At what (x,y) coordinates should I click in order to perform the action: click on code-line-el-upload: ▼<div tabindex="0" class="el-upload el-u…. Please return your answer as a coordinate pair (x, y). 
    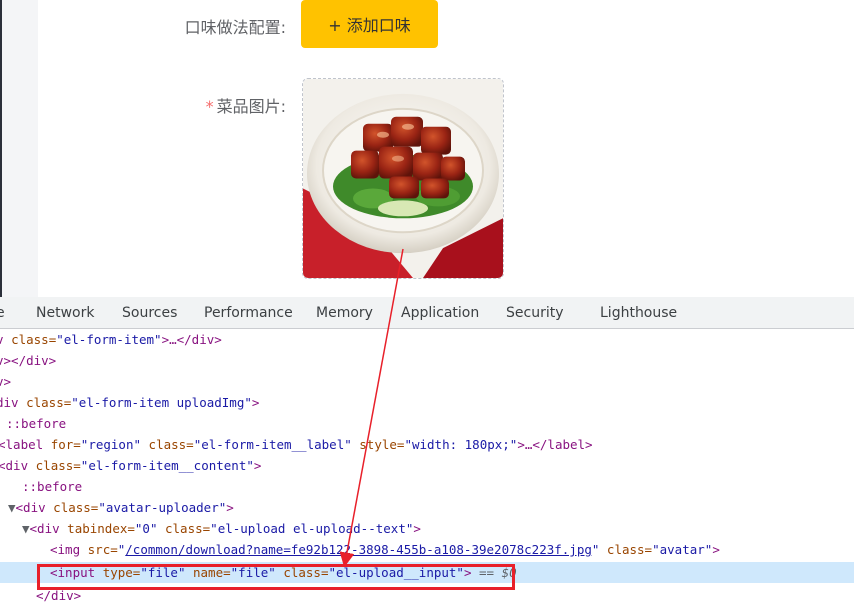
    Looking at the image, I should click on (438, 528).